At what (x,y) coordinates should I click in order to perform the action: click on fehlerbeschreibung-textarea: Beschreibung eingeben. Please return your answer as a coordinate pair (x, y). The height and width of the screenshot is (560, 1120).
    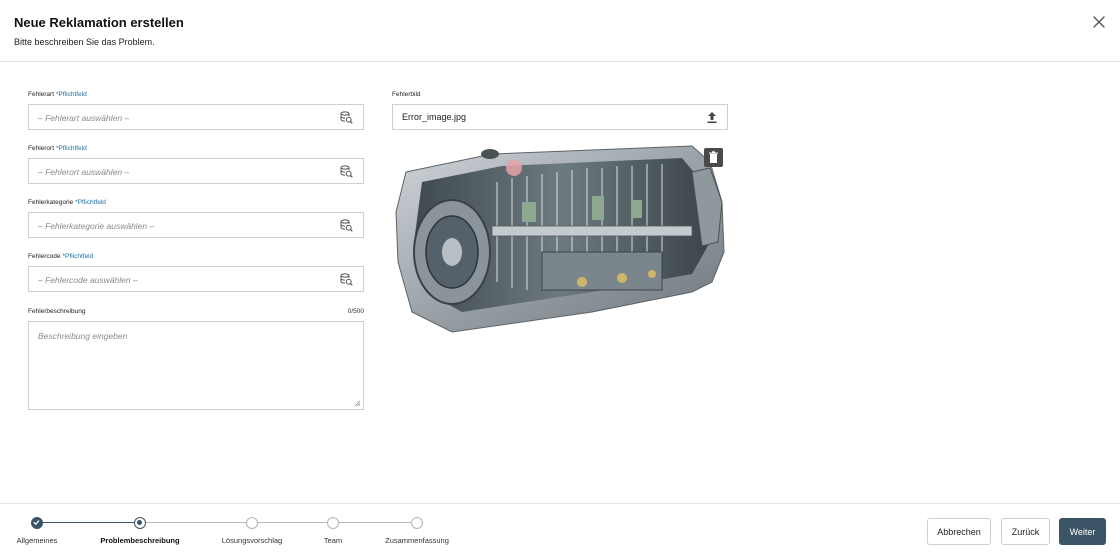
    Looking at the image, I should click on (196, 365).